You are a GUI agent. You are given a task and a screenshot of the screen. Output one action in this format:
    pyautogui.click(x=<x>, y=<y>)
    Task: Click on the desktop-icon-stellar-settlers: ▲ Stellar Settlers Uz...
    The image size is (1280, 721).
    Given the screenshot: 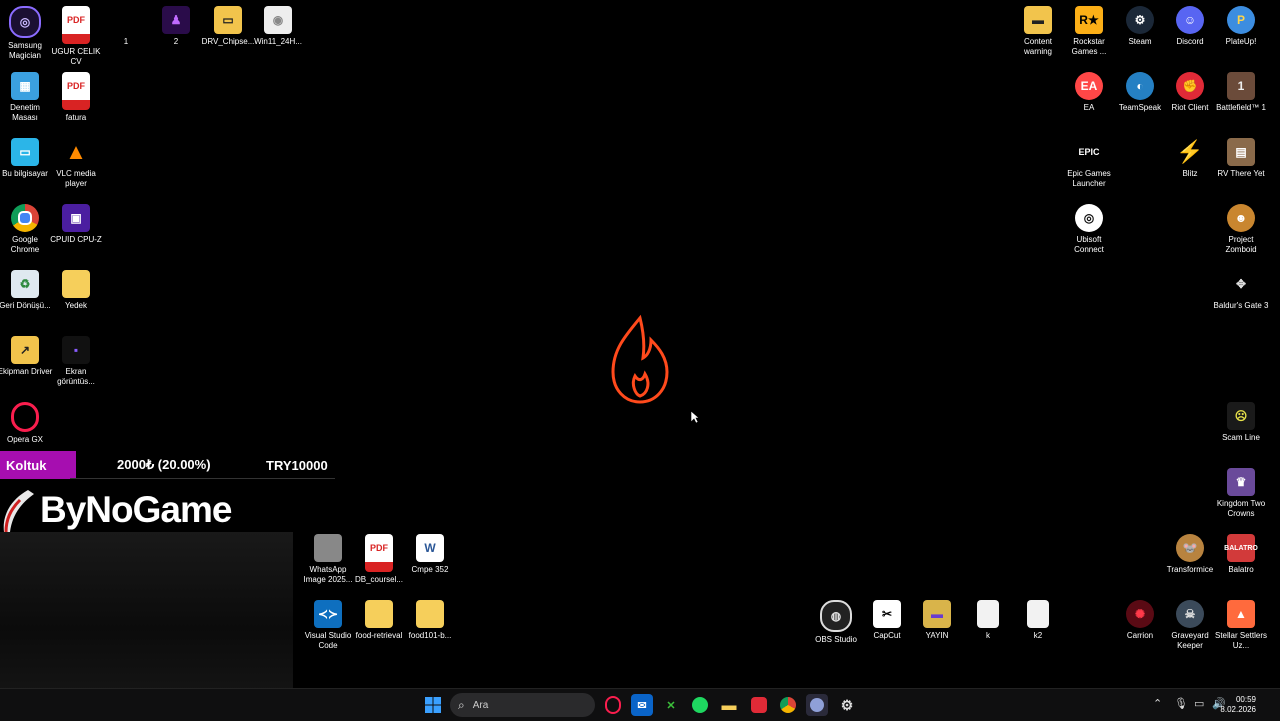 What is the action you would take?
    pyautogui.click(x=1241, y=625)
    